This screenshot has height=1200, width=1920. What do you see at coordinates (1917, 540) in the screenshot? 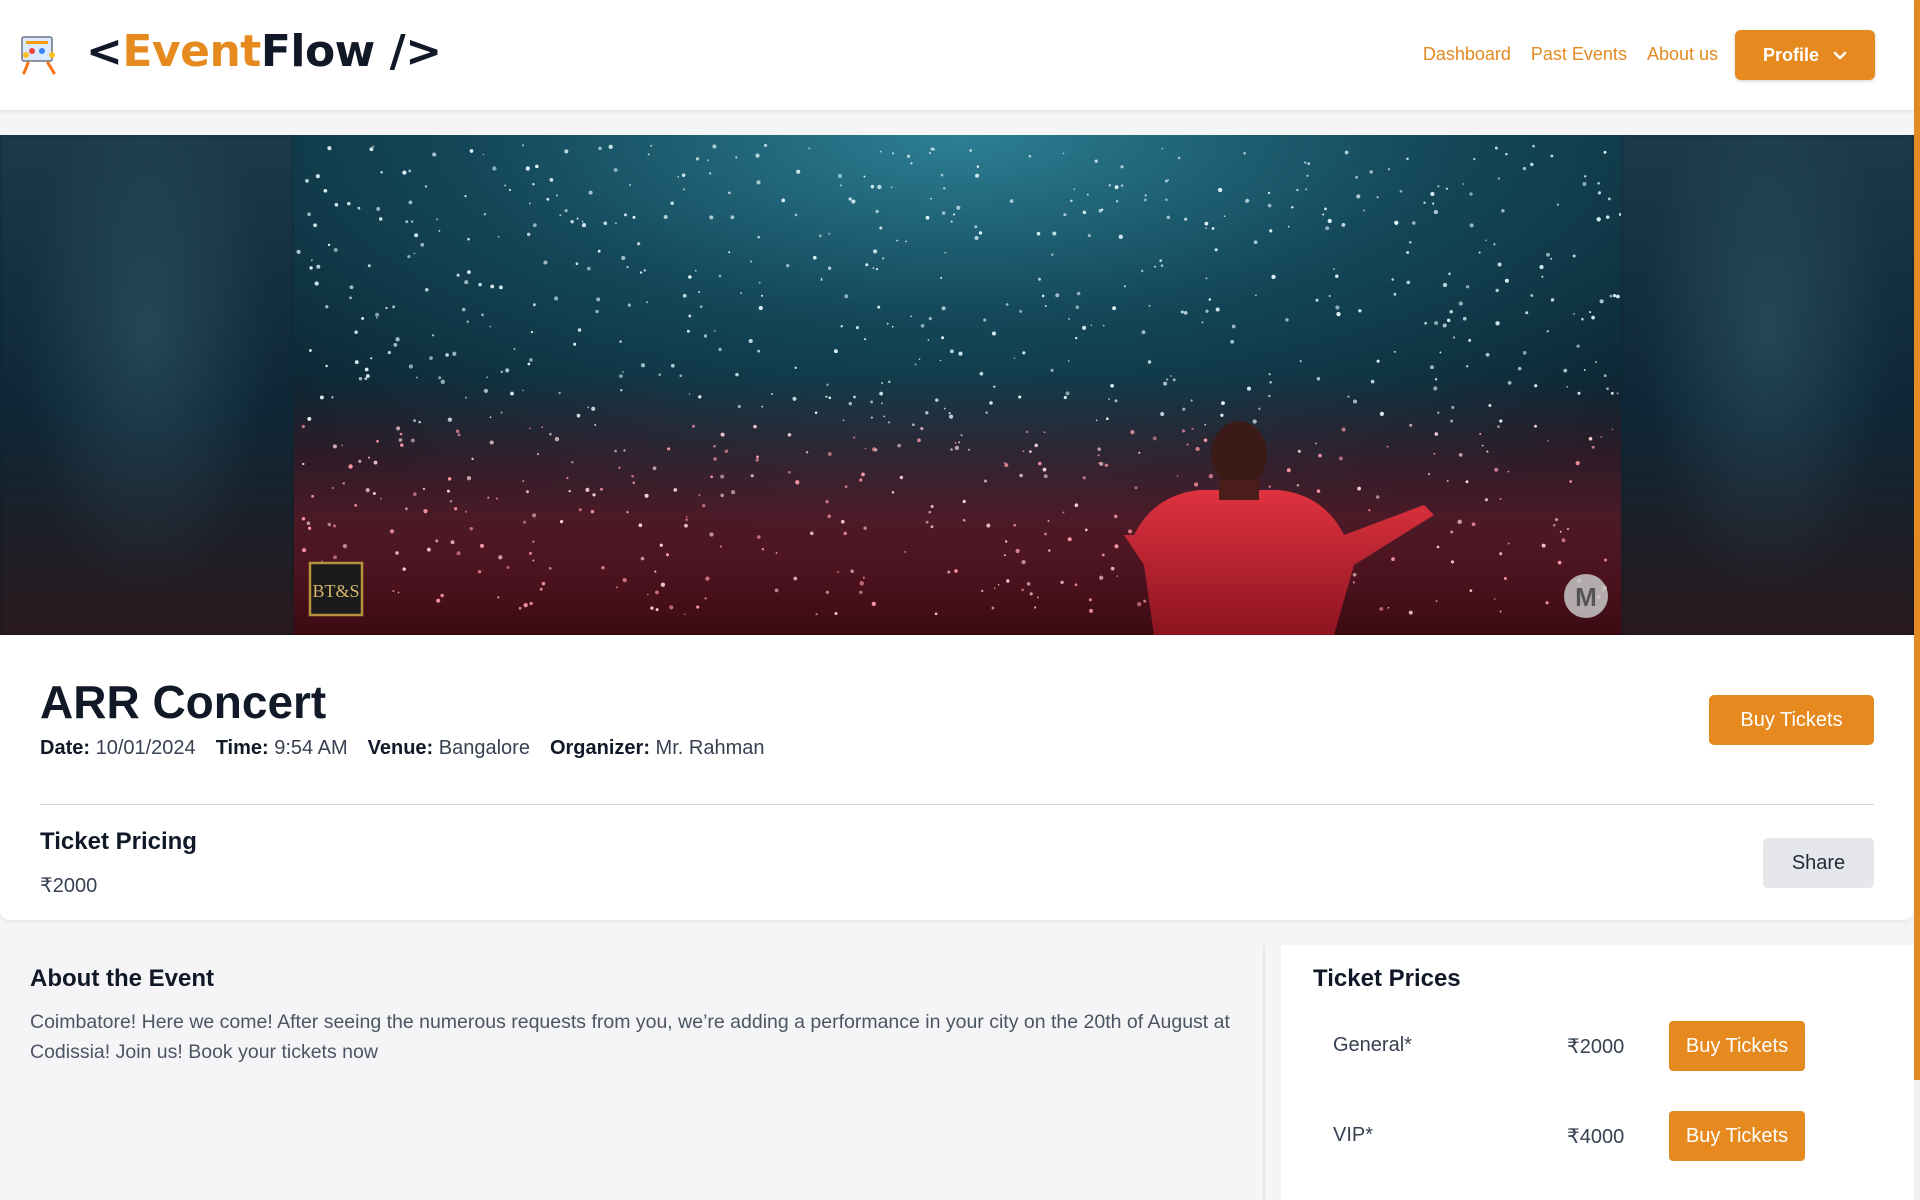
I see `scrollbar-thumb` at bounding box center [1917, 540].